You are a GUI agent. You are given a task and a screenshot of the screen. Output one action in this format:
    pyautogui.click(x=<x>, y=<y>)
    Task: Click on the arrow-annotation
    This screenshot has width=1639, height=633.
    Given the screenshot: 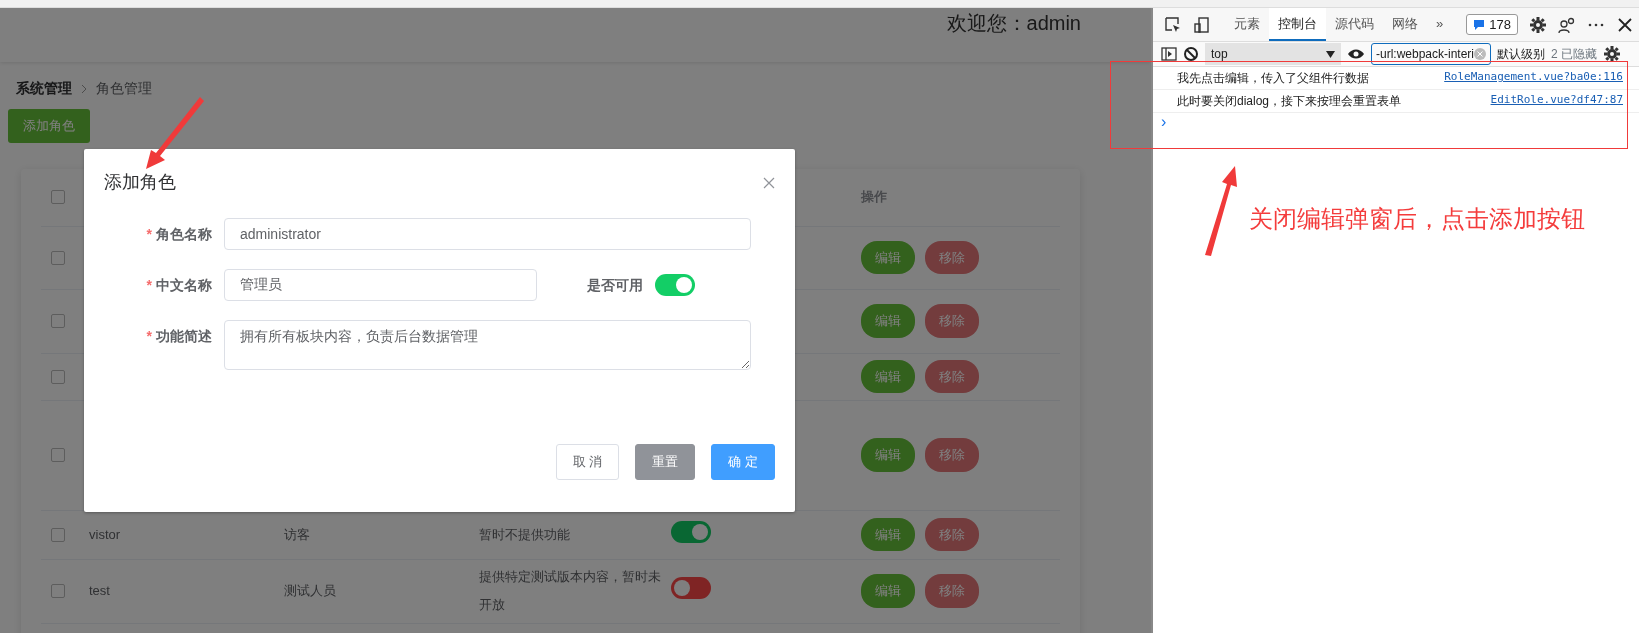 What is the action you would take?
    pyautogui.click(x=175, y=133)
    